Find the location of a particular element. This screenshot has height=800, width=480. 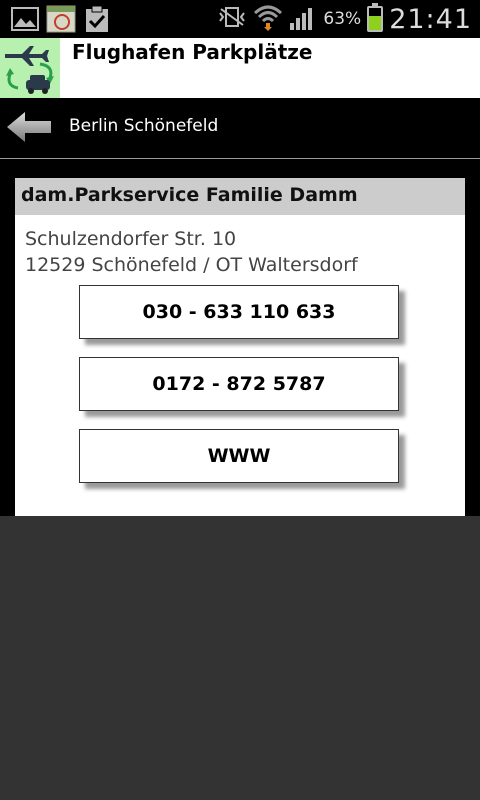

website-button: WWW is located at coordinates (239, 456).